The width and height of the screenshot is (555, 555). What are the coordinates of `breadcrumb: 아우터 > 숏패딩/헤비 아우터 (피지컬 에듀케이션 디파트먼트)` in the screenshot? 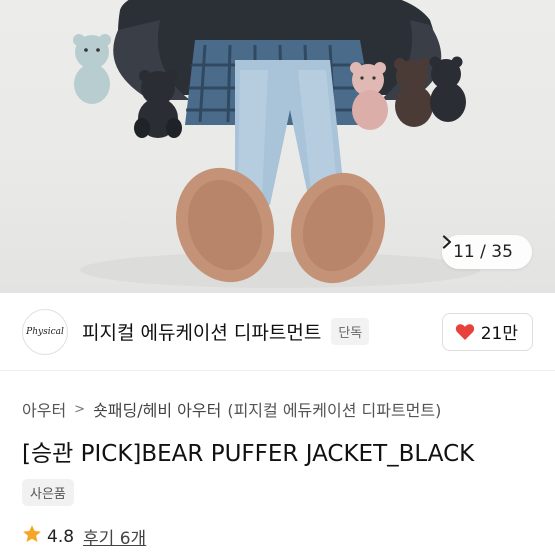 It's located at (231, 409).